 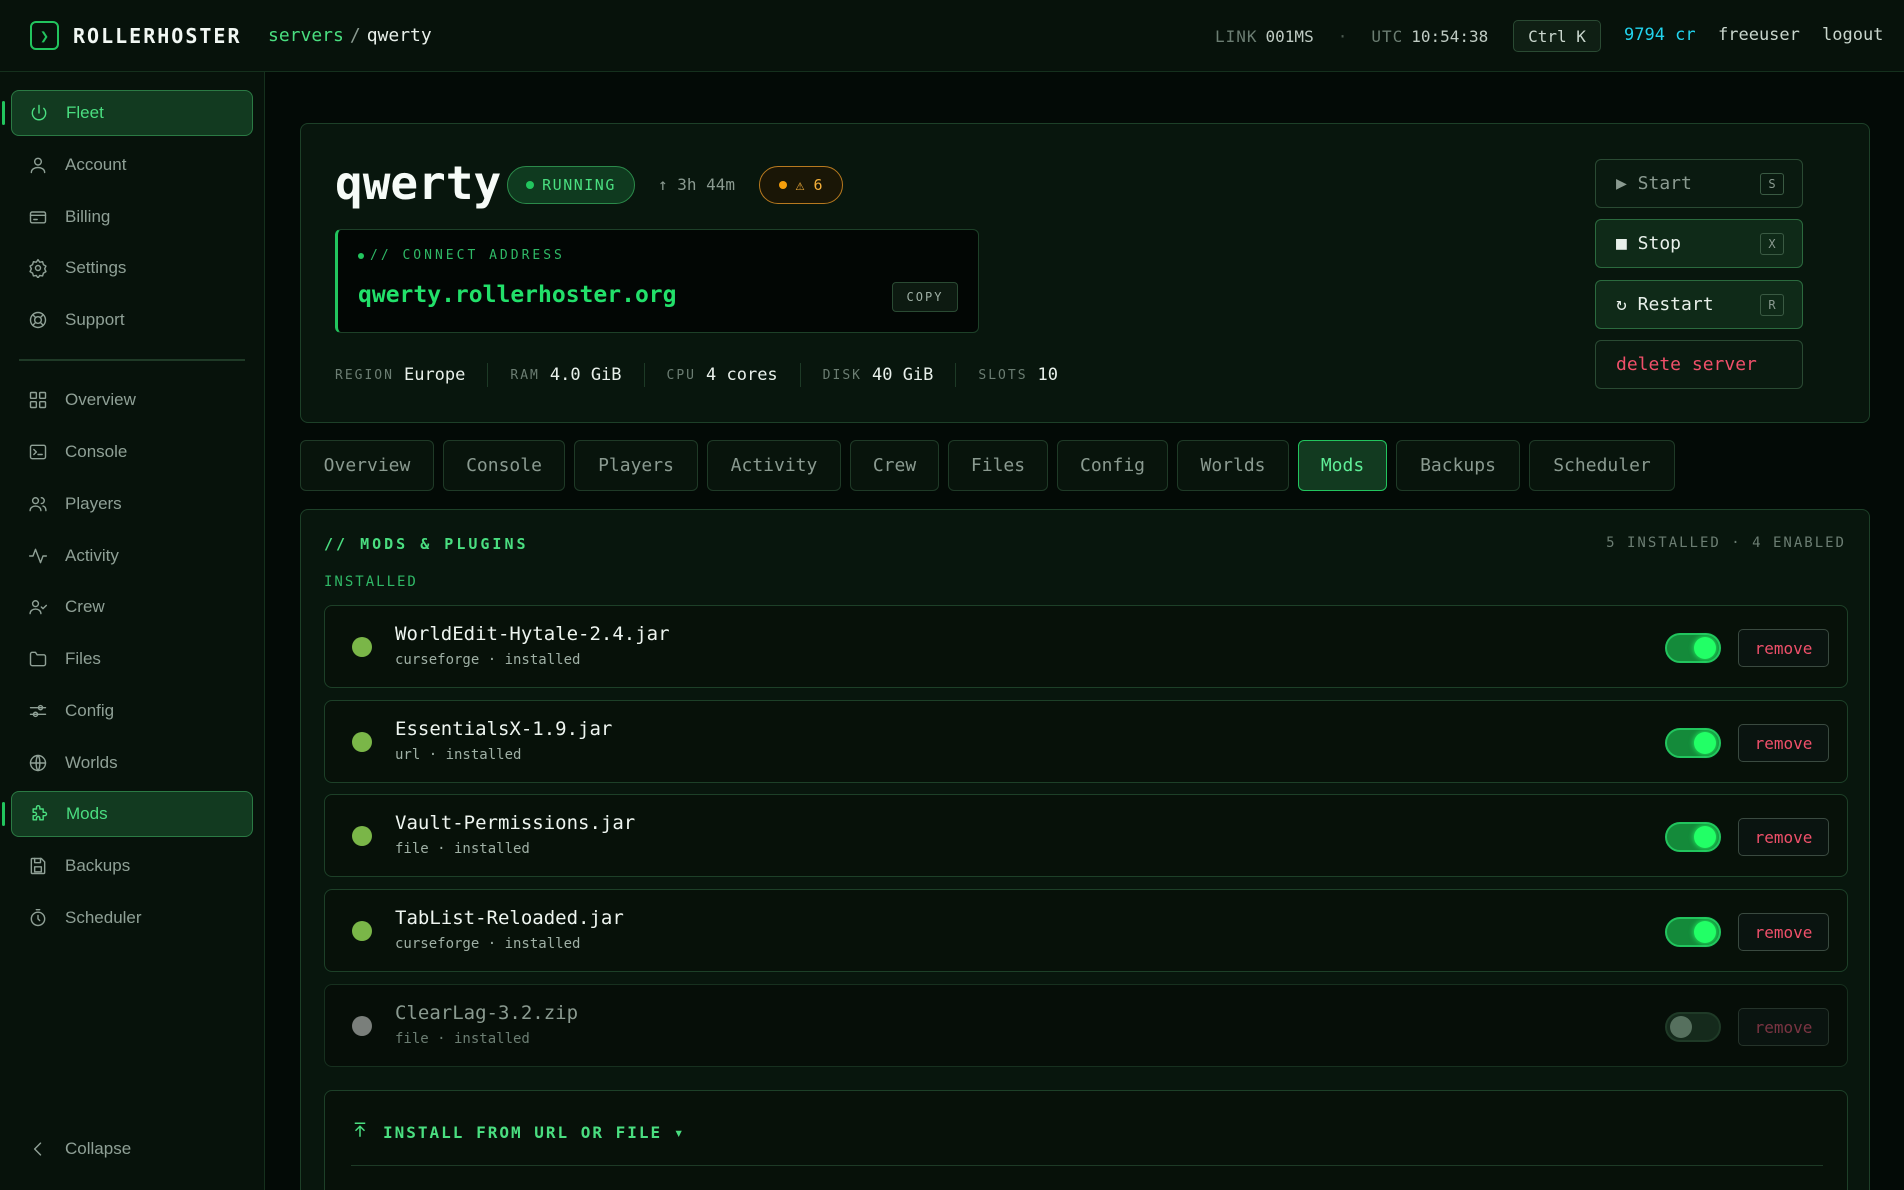 What do you see at coordinates (1602, 465) in the screenshot?
I see `tab-scheduler: Scheduler` at bounding box center [1602, 465].